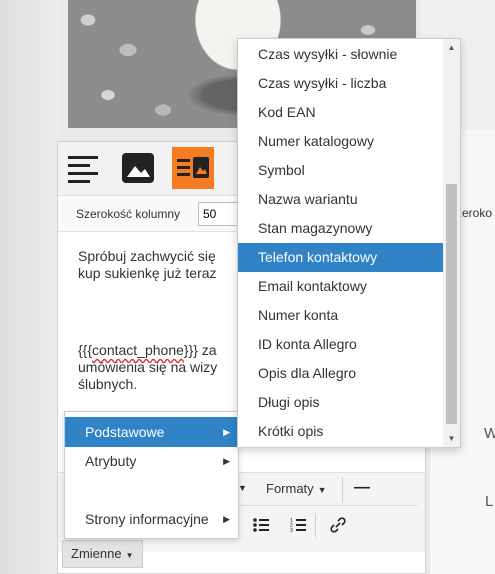  I want to click on formats-label: Formaty, so click(290, 488).